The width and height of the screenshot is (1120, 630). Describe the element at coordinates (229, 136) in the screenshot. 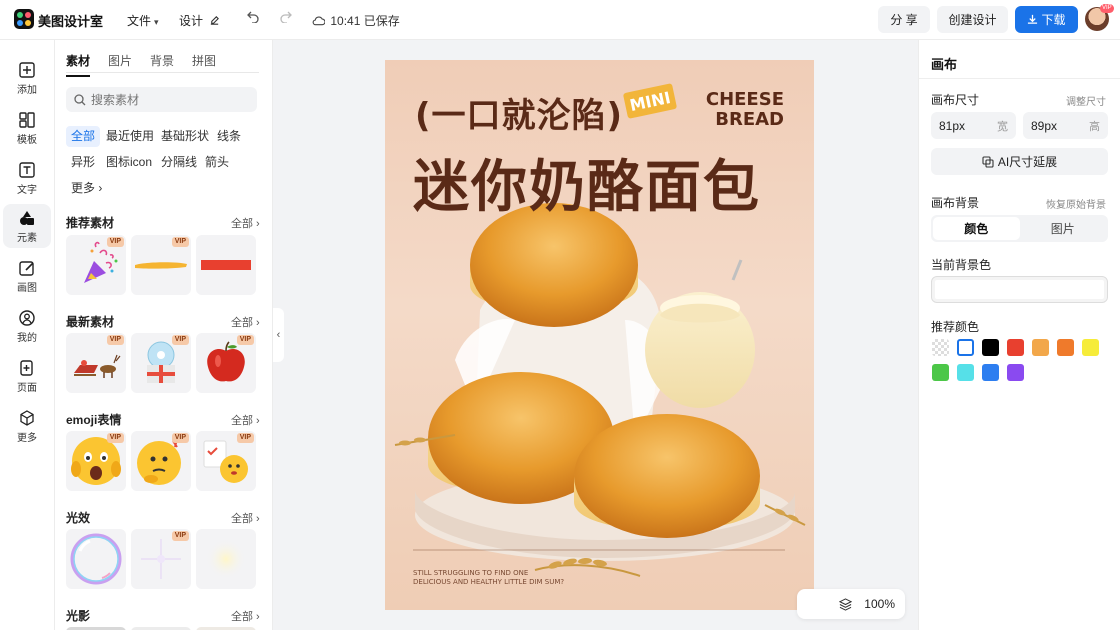

I see `chip-lines: 线条` at that location.